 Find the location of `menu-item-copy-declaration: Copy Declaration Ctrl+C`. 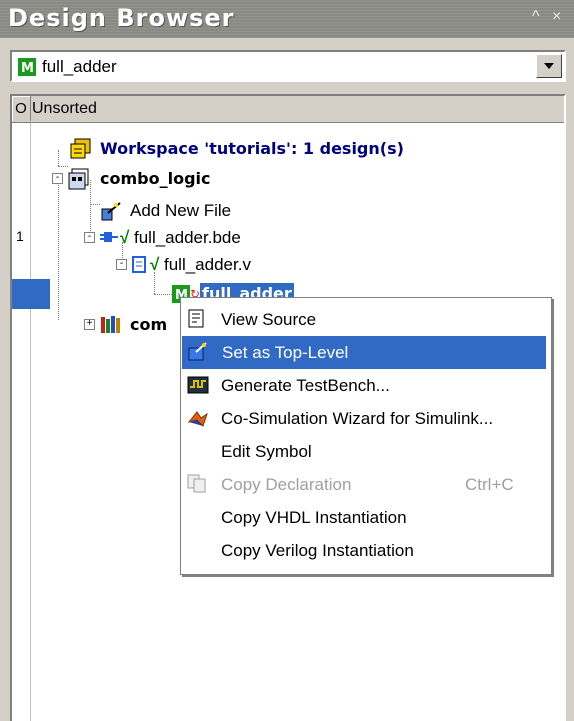

menu-item-copy-declaration: Copy Declaration Ctrl+C is located at coordinates (366, 484).